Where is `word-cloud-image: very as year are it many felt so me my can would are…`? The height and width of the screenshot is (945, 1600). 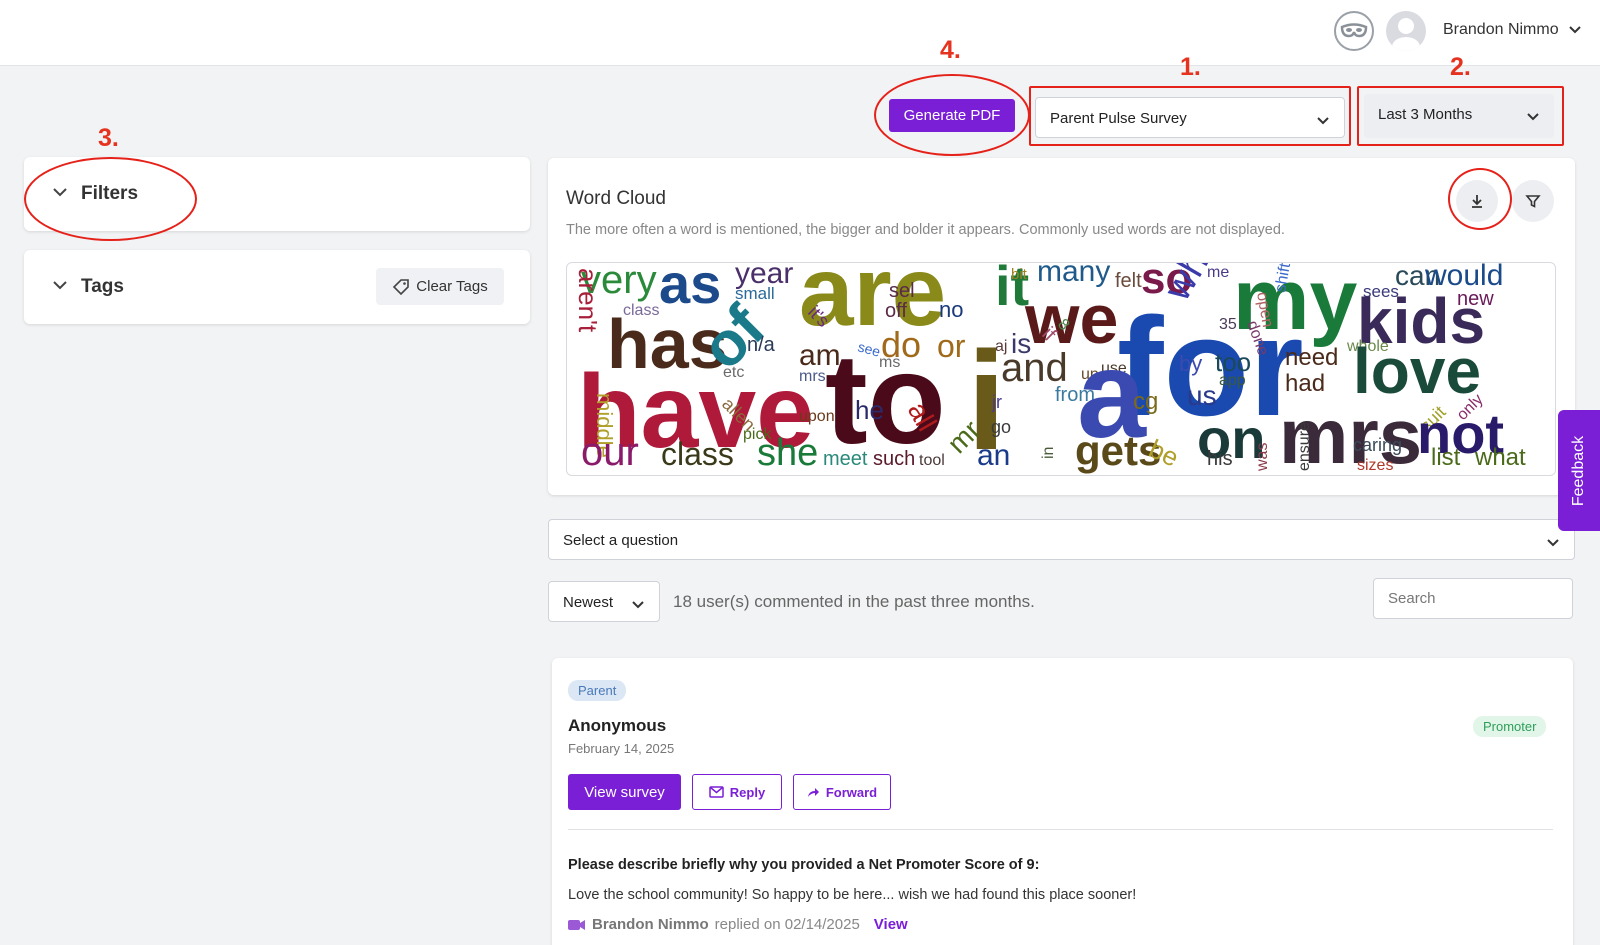
word-cloud-image: very as year are it many felt so me my can would are… is located at coordinates (1061, 369).